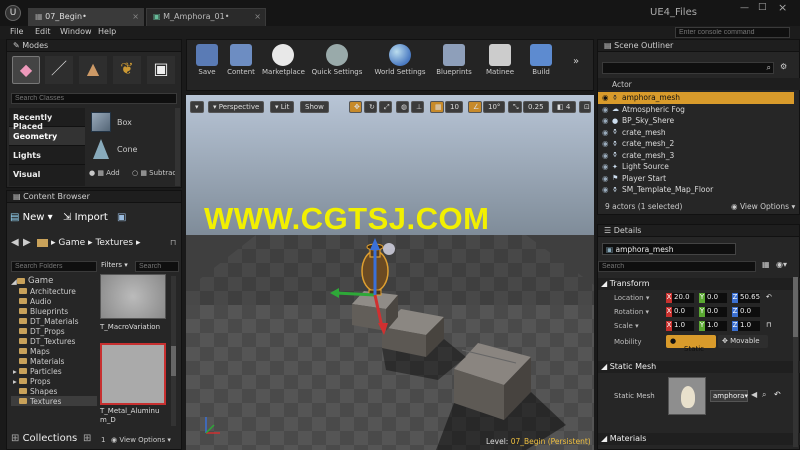 Image resolution: width=800 pixels, height=450 pixels. I want to click on cb-view-options-button: ◉ View Options ▾, so click(141, 440).